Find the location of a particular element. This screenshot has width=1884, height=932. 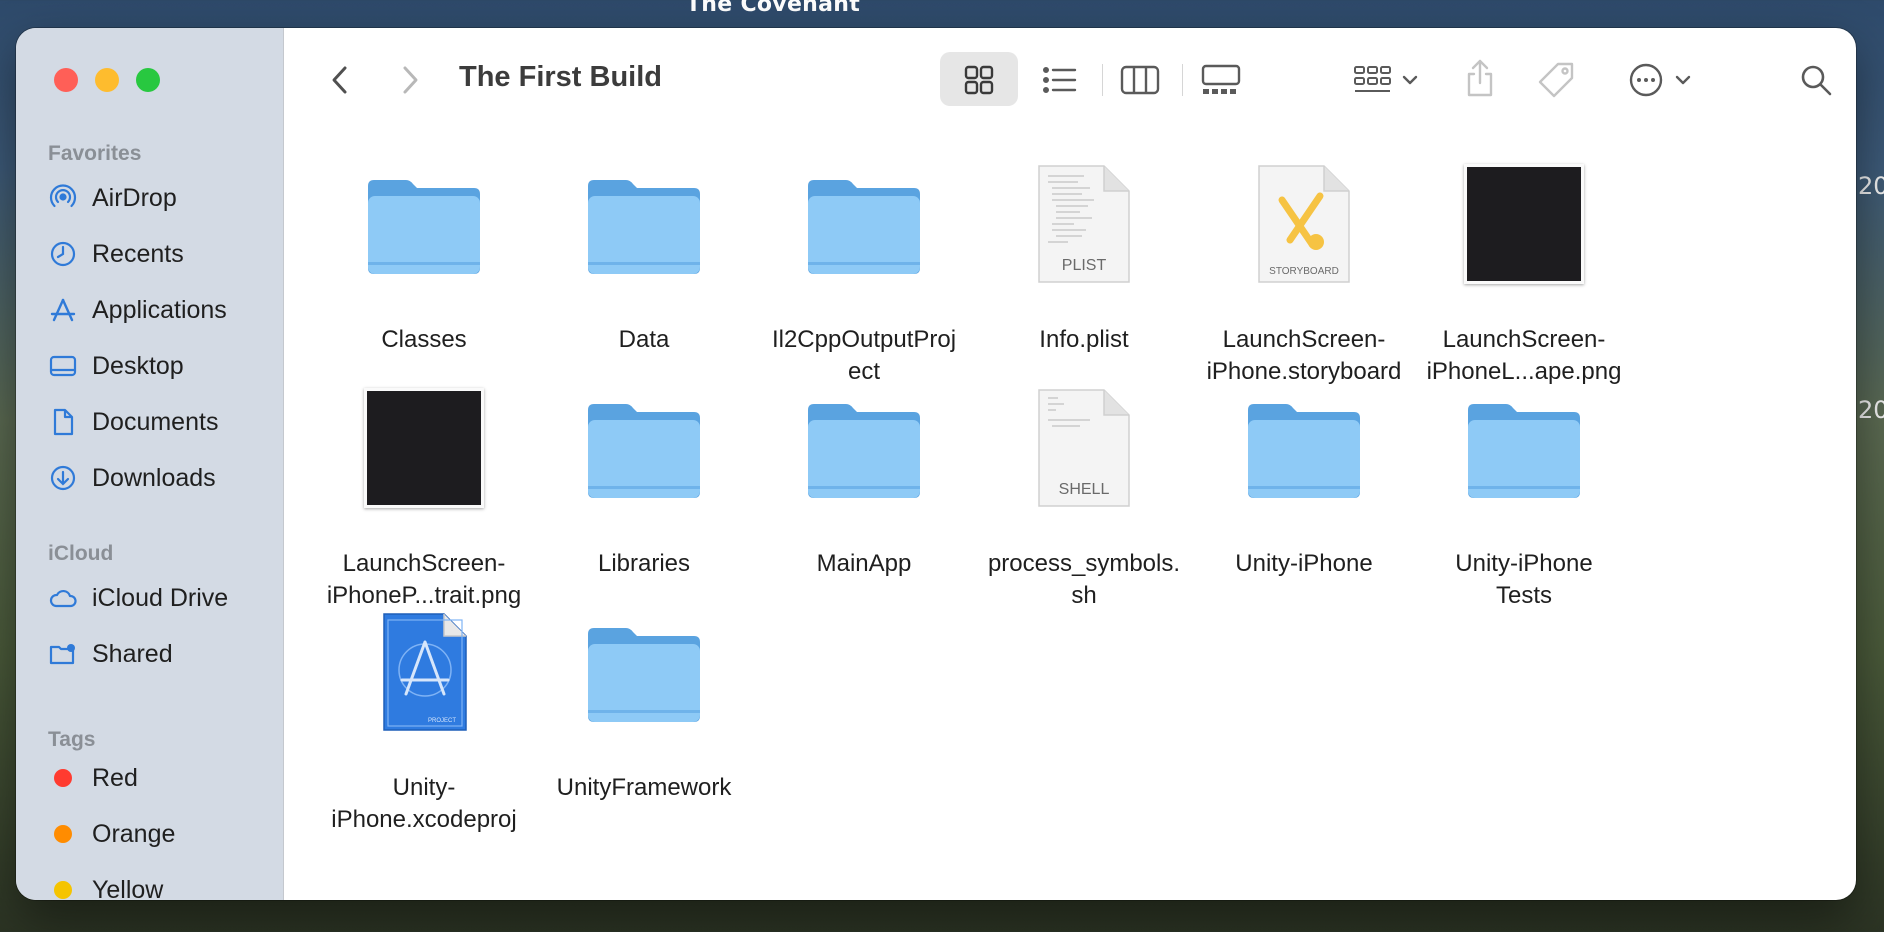

wallpaper-title: The Covenant is located at coordinates (773, 8).